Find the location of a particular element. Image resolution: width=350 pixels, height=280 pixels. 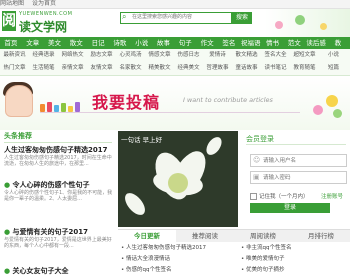

subnav-link: 散文精选 is located at coordinates (246, 55).